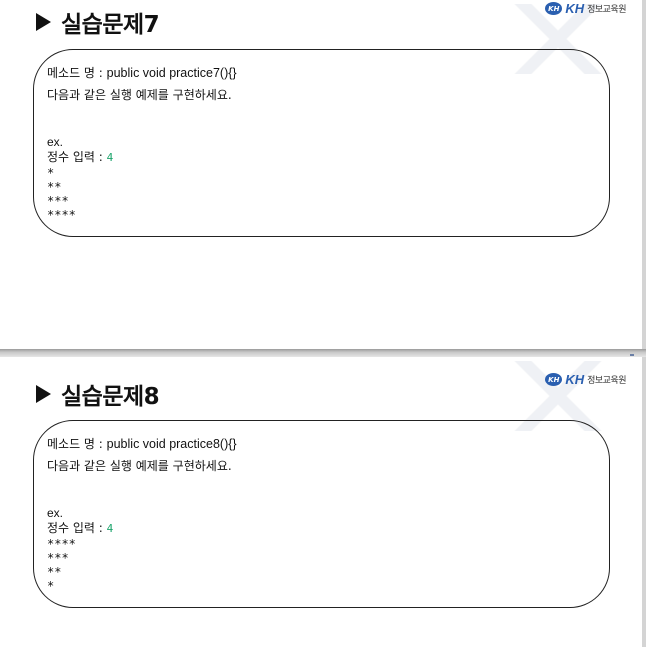  What do you see at coordinates (171, 444) in the screenshot?
I see `method-signature: public void practice8(){}` at bounding box center [171, 444].